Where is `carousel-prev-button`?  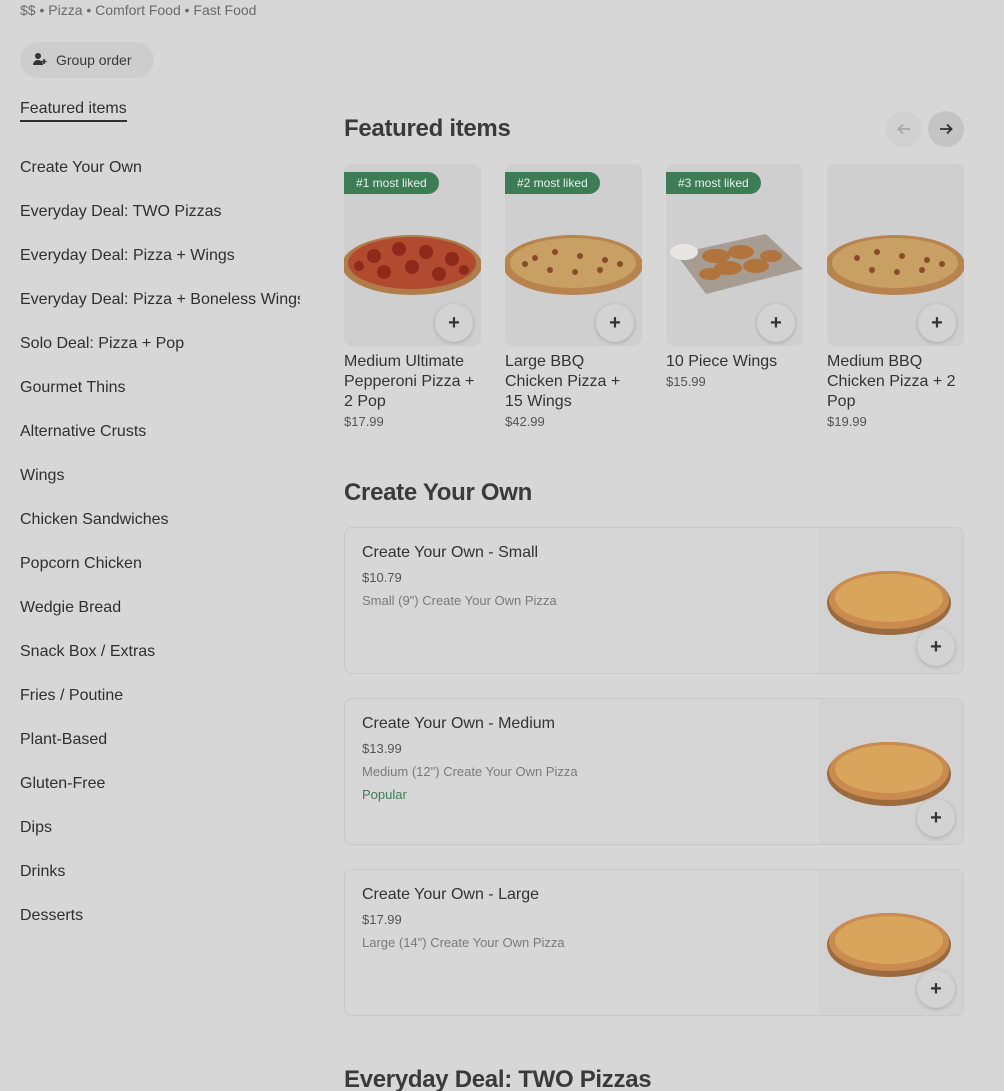
carousel-prev-button is located at coordinates (904, 129).